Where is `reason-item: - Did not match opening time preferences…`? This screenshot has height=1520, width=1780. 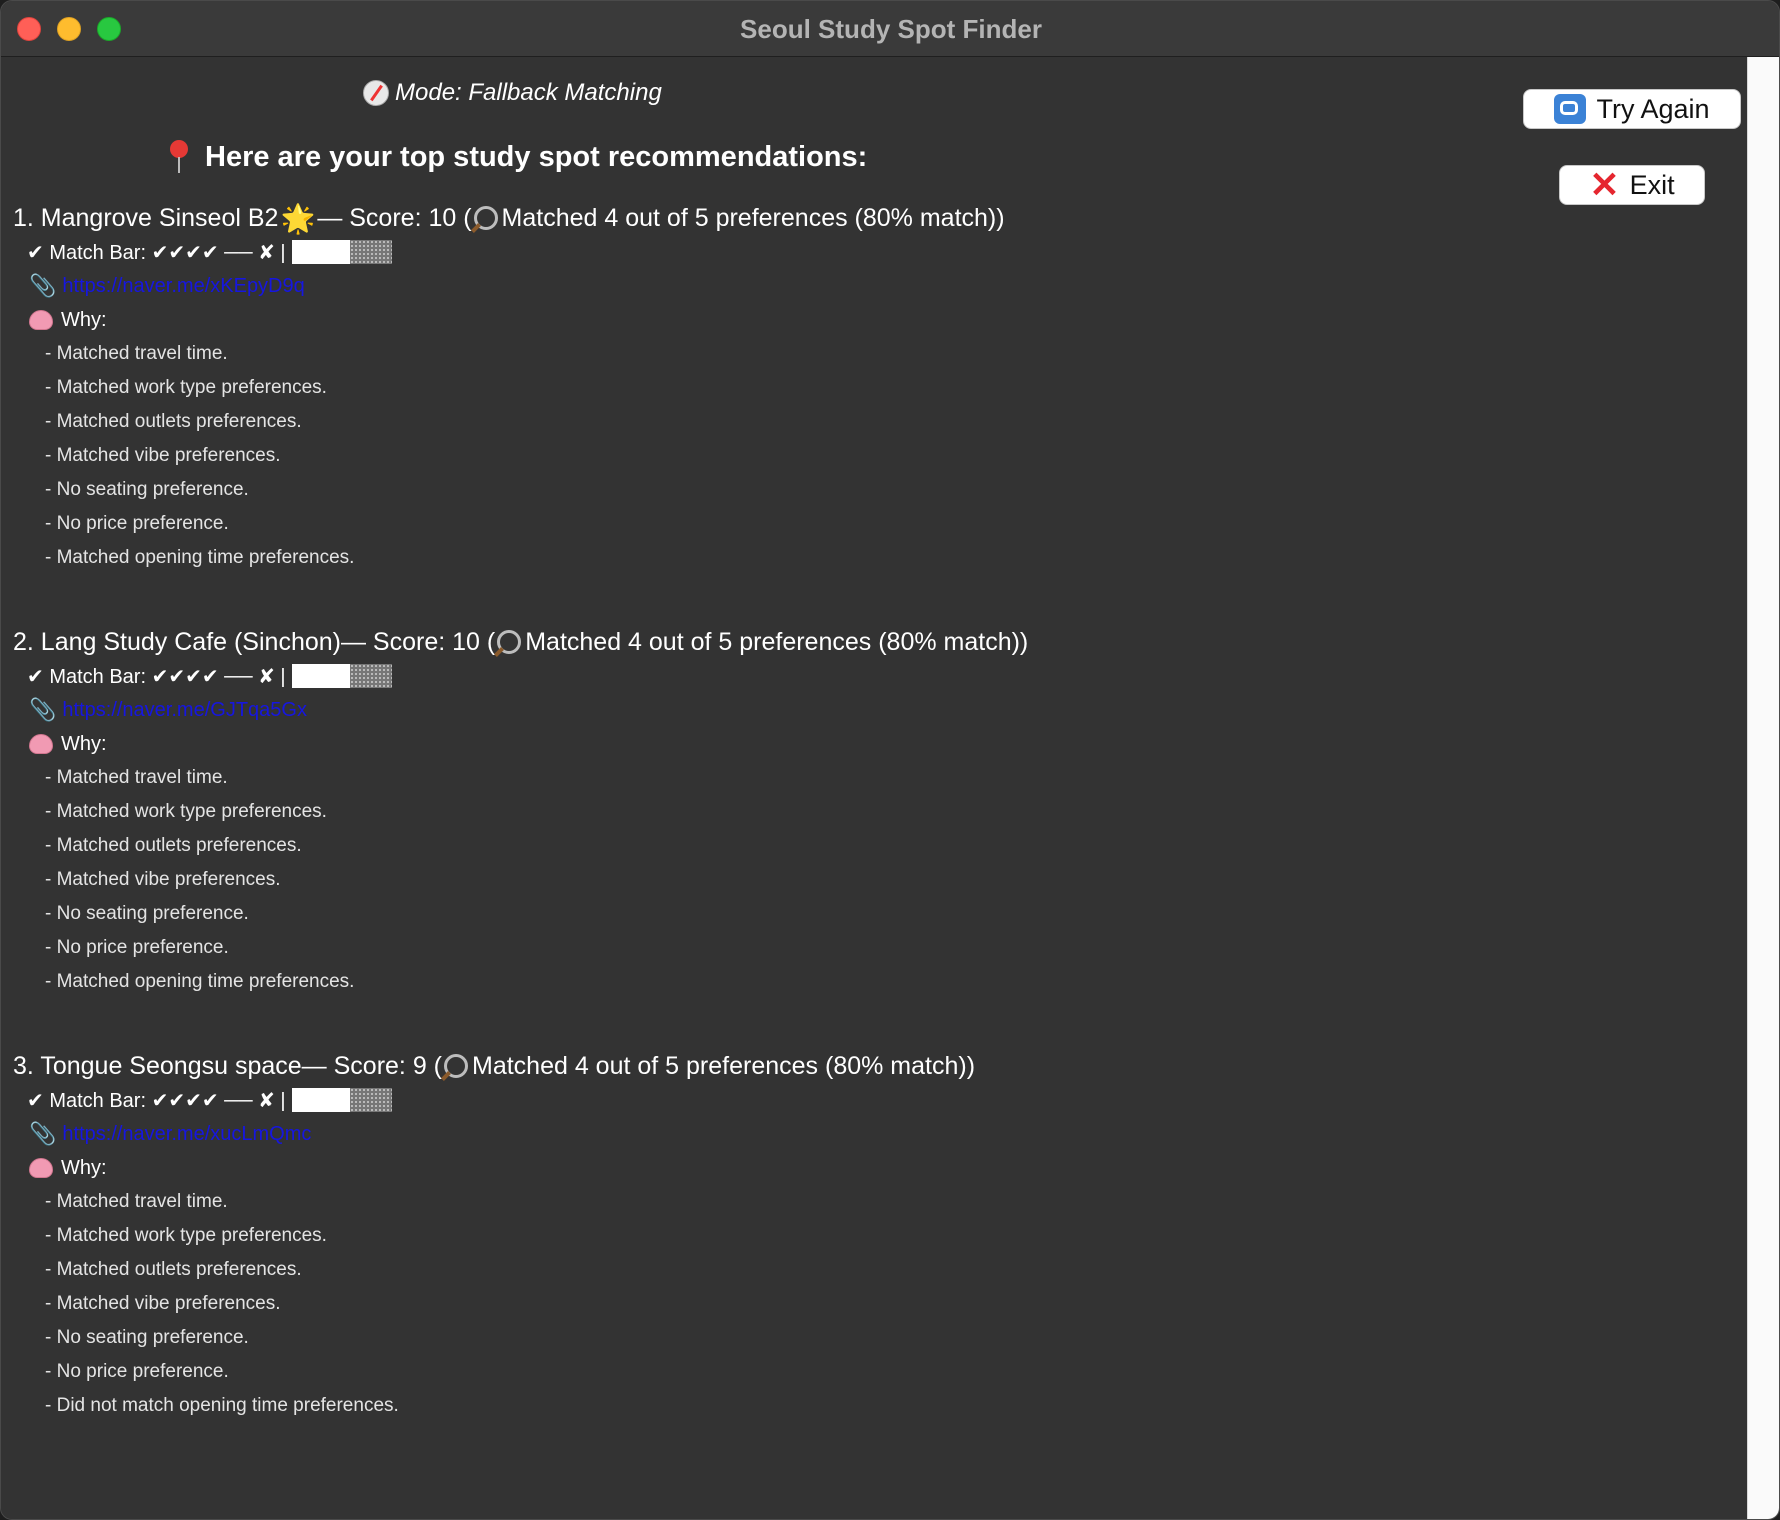 reason-item: - Did not match opening time preferences… is located at coordinates (222, 1405).